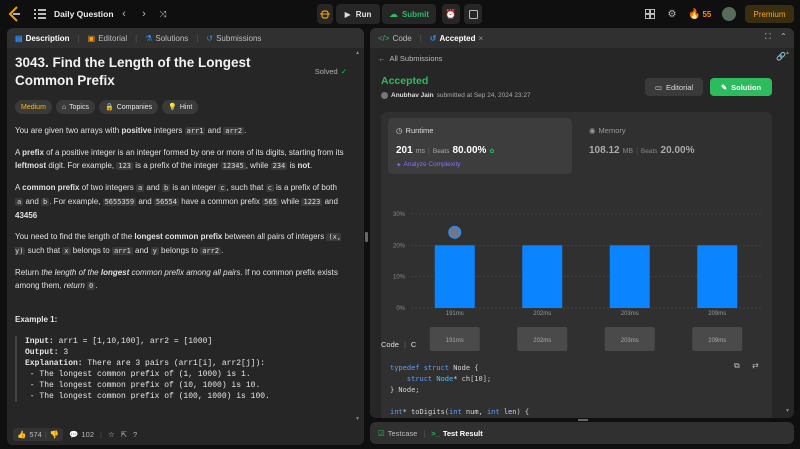  I want to click on right-scrollbar: ▲ ▼, so click(788, 232).